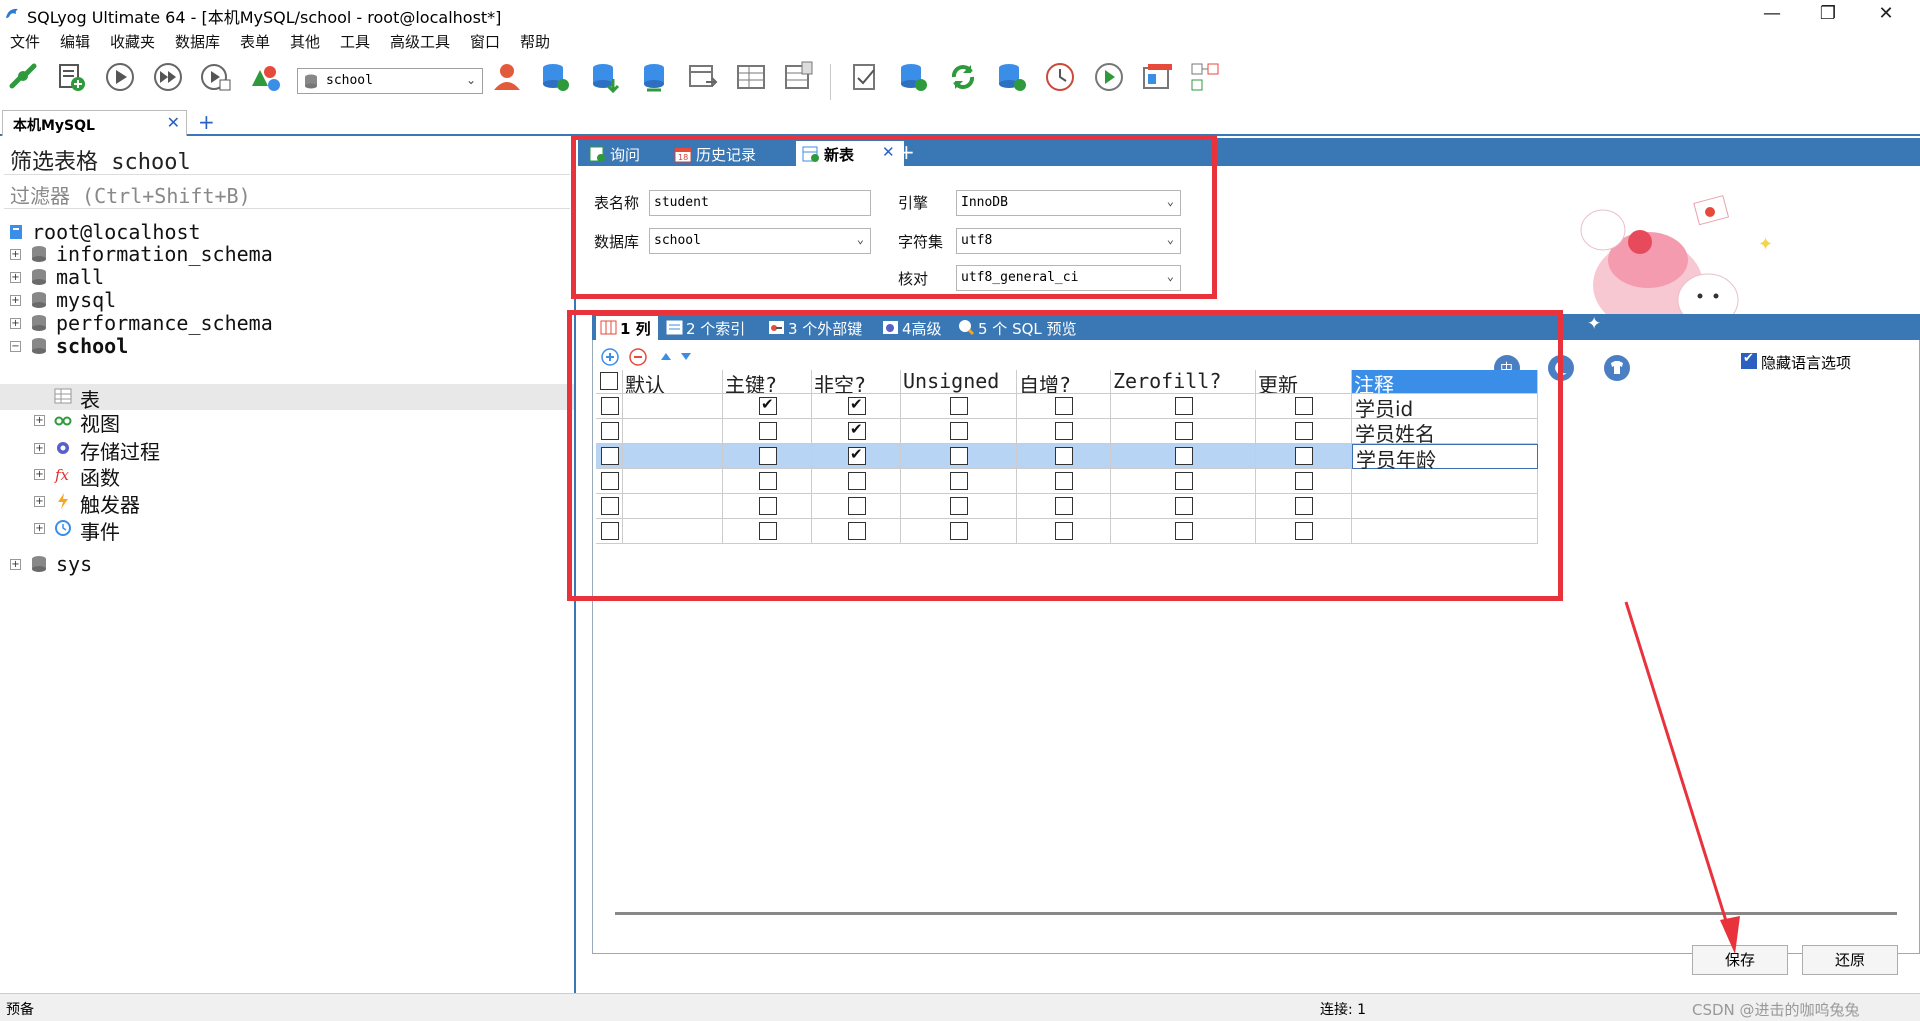 The width and height of the screenshot is (1920, 1021). What do you see at coordinates (960, 122) in the screenshot?
I see `connection-tab-bar: 本机MySQL ✕ +` at bounding box center [960, 122].